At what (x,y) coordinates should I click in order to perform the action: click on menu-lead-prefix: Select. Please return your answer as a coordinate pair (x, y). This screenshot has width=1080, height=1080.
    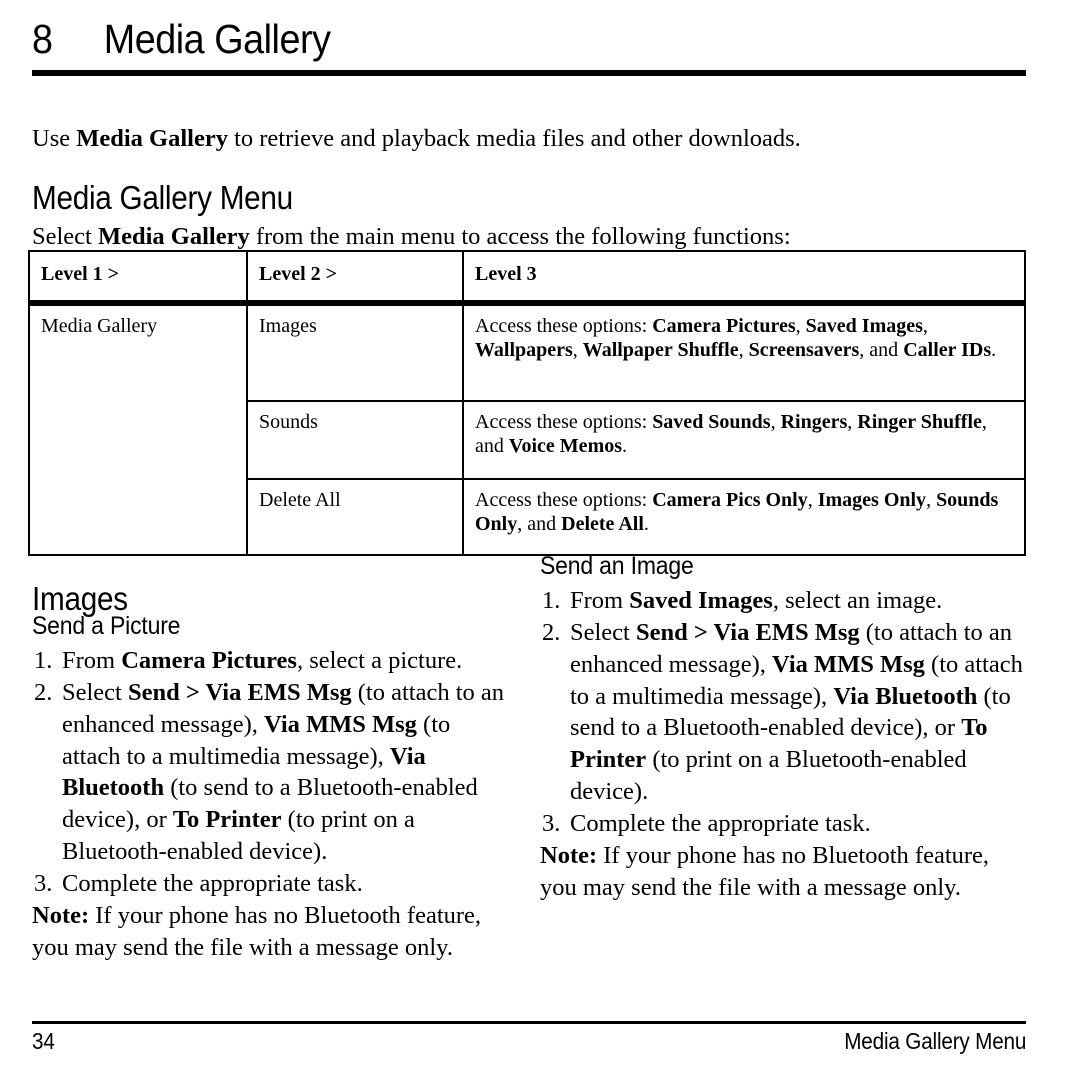
    Looking at the image, I should click on (65, 236).